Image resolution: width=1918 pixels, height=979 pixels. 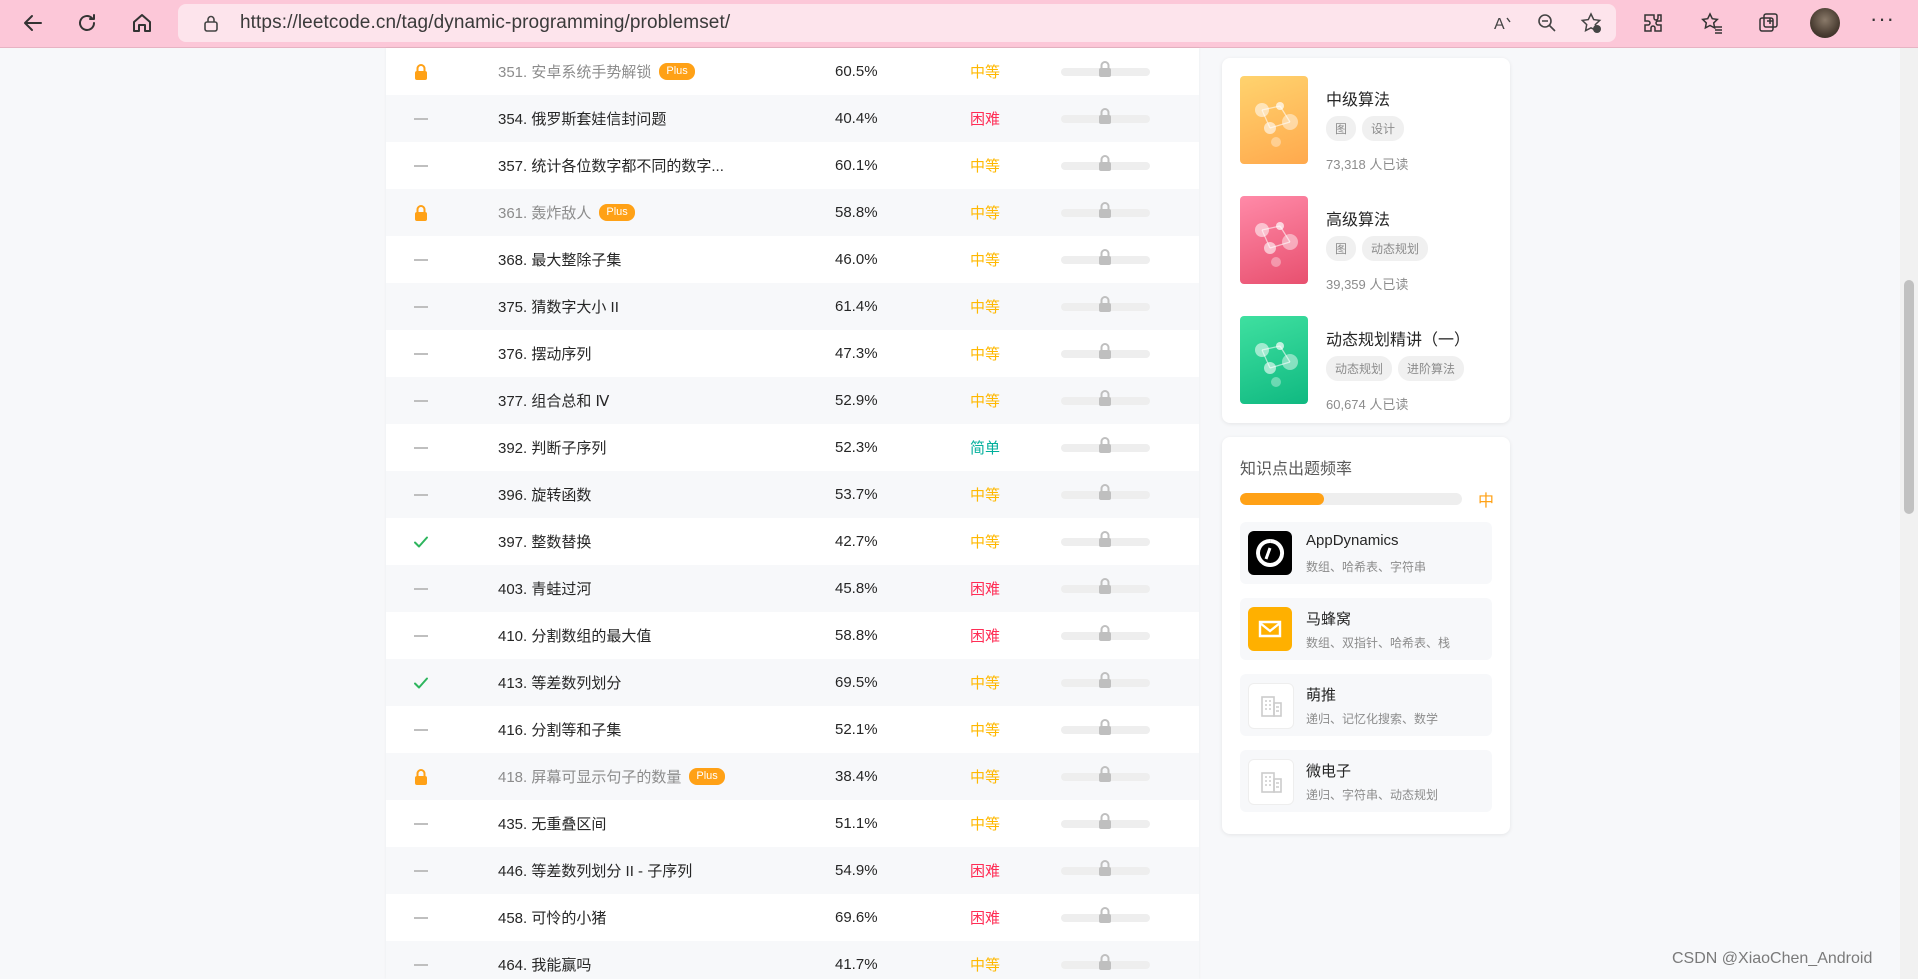 I want to click on acceptance-rate: 69.5%, so click(x=856, y=682).